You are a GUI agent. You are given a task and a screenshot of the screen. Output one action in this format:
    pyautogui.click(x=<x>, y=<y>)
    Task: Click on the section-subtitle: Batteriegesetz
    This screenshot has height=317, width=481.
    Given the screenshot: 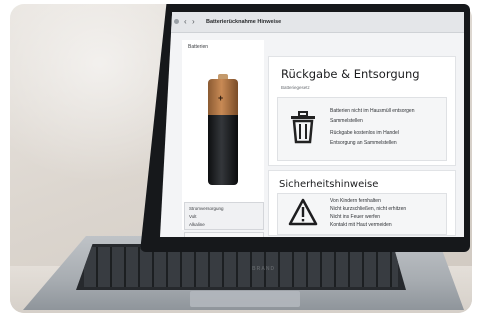 What is the action you would take?
    pyautogui.click(x=295, y=87)
    